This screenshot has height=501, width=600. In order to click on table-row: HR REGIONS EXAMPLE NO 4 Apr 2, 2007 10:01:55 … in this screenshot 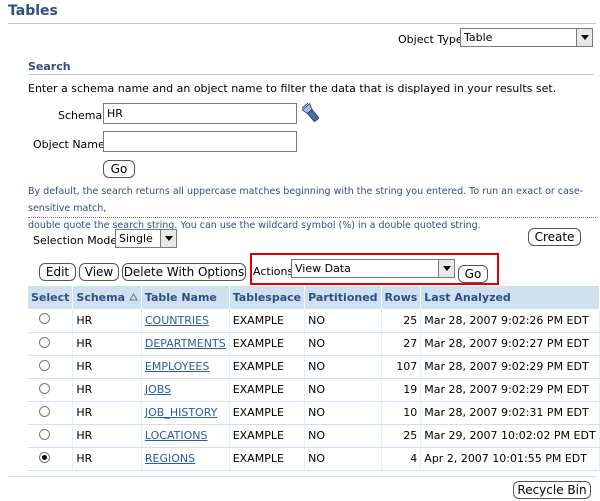, I will do `click(314, 459)`.